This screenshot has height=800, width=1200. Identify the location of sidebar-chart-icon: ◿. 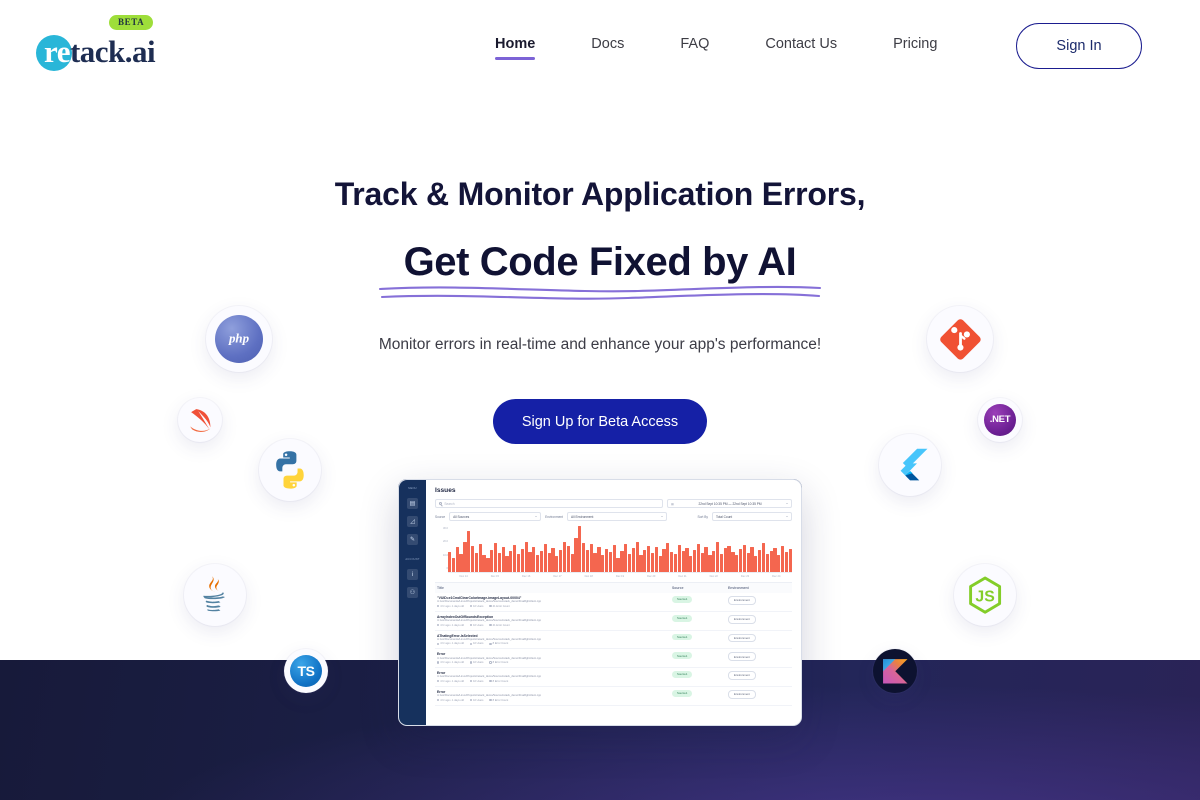
(412, 521).